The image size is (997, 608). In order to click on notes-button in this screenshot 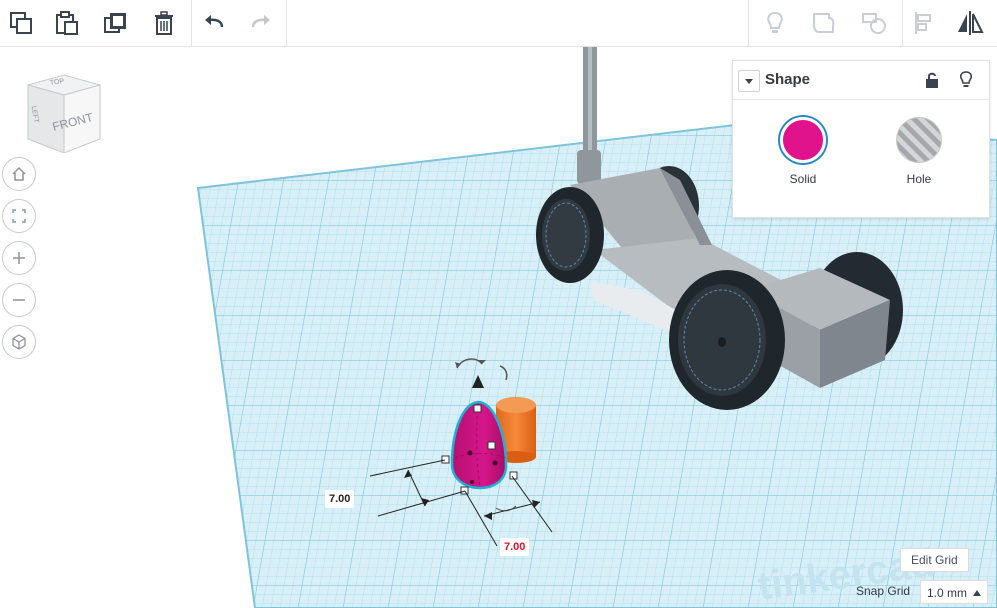, I will do `click(775, 23)`.